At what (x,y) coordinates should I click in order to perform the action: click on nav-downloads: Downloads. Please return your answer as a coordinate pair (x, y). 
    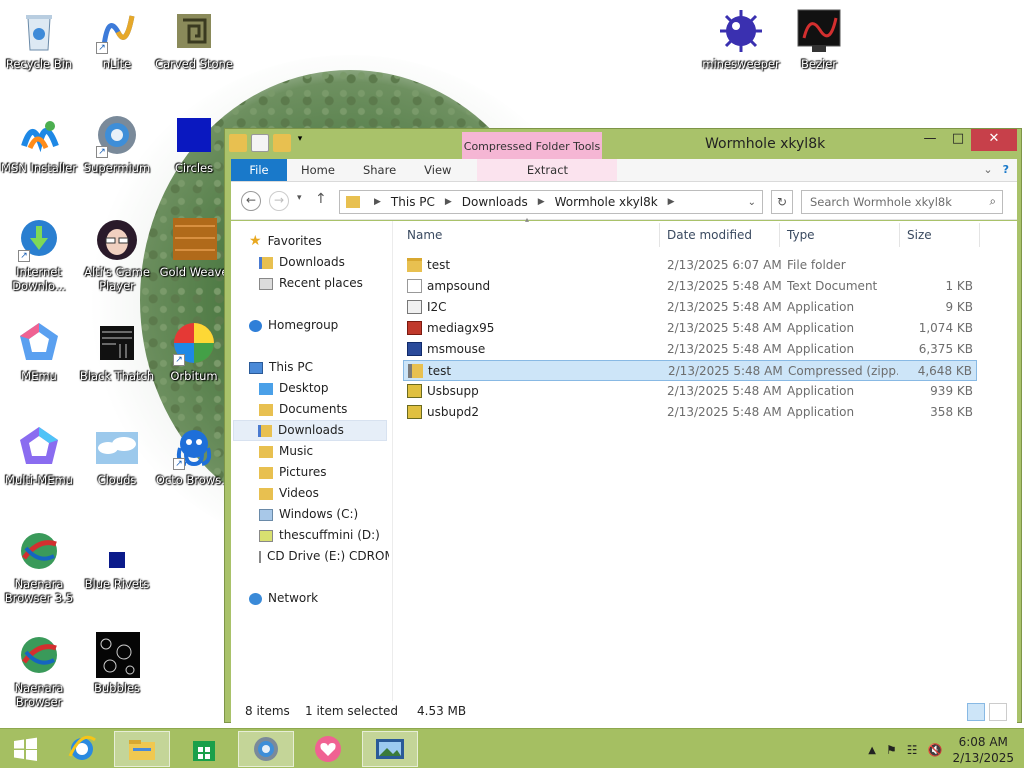
    Looking at the image, I should click on (310, 430).